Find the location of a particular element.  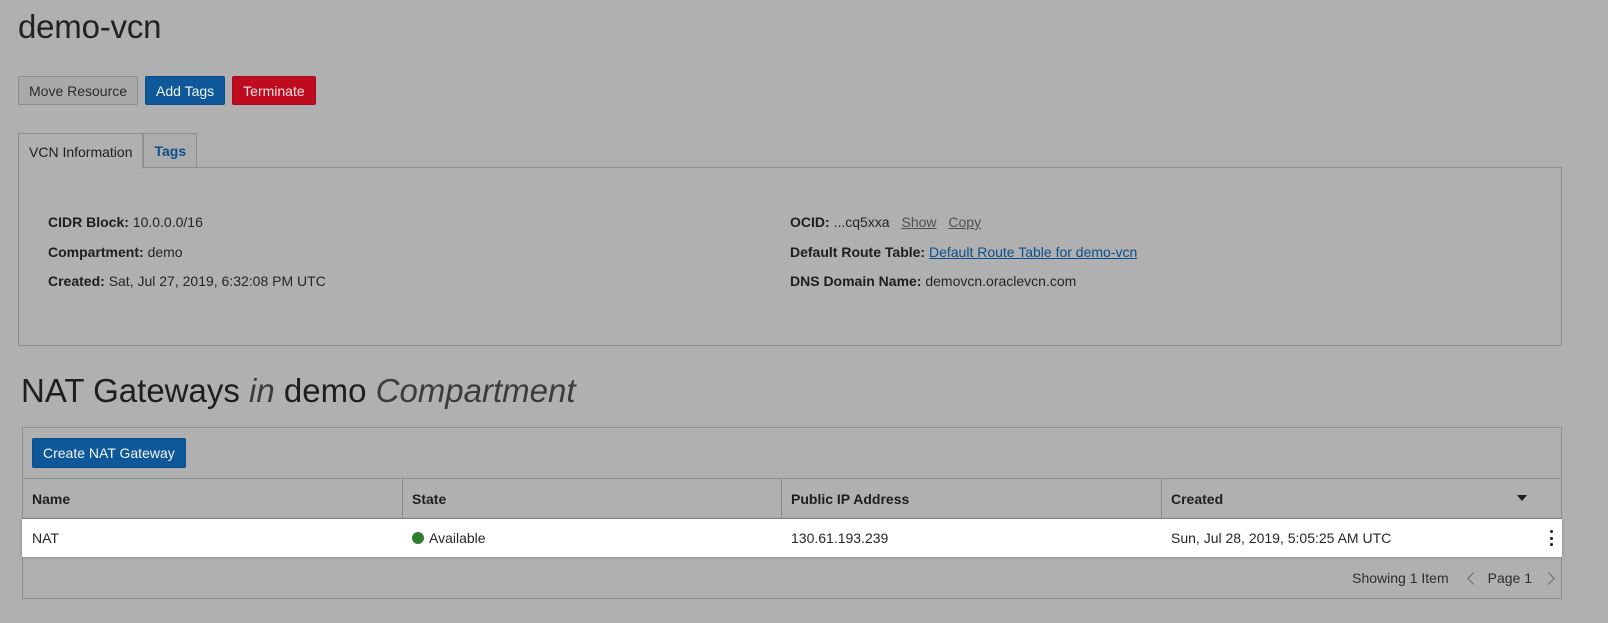

ocid-label: OCID: is located at coordinates (810, 222).